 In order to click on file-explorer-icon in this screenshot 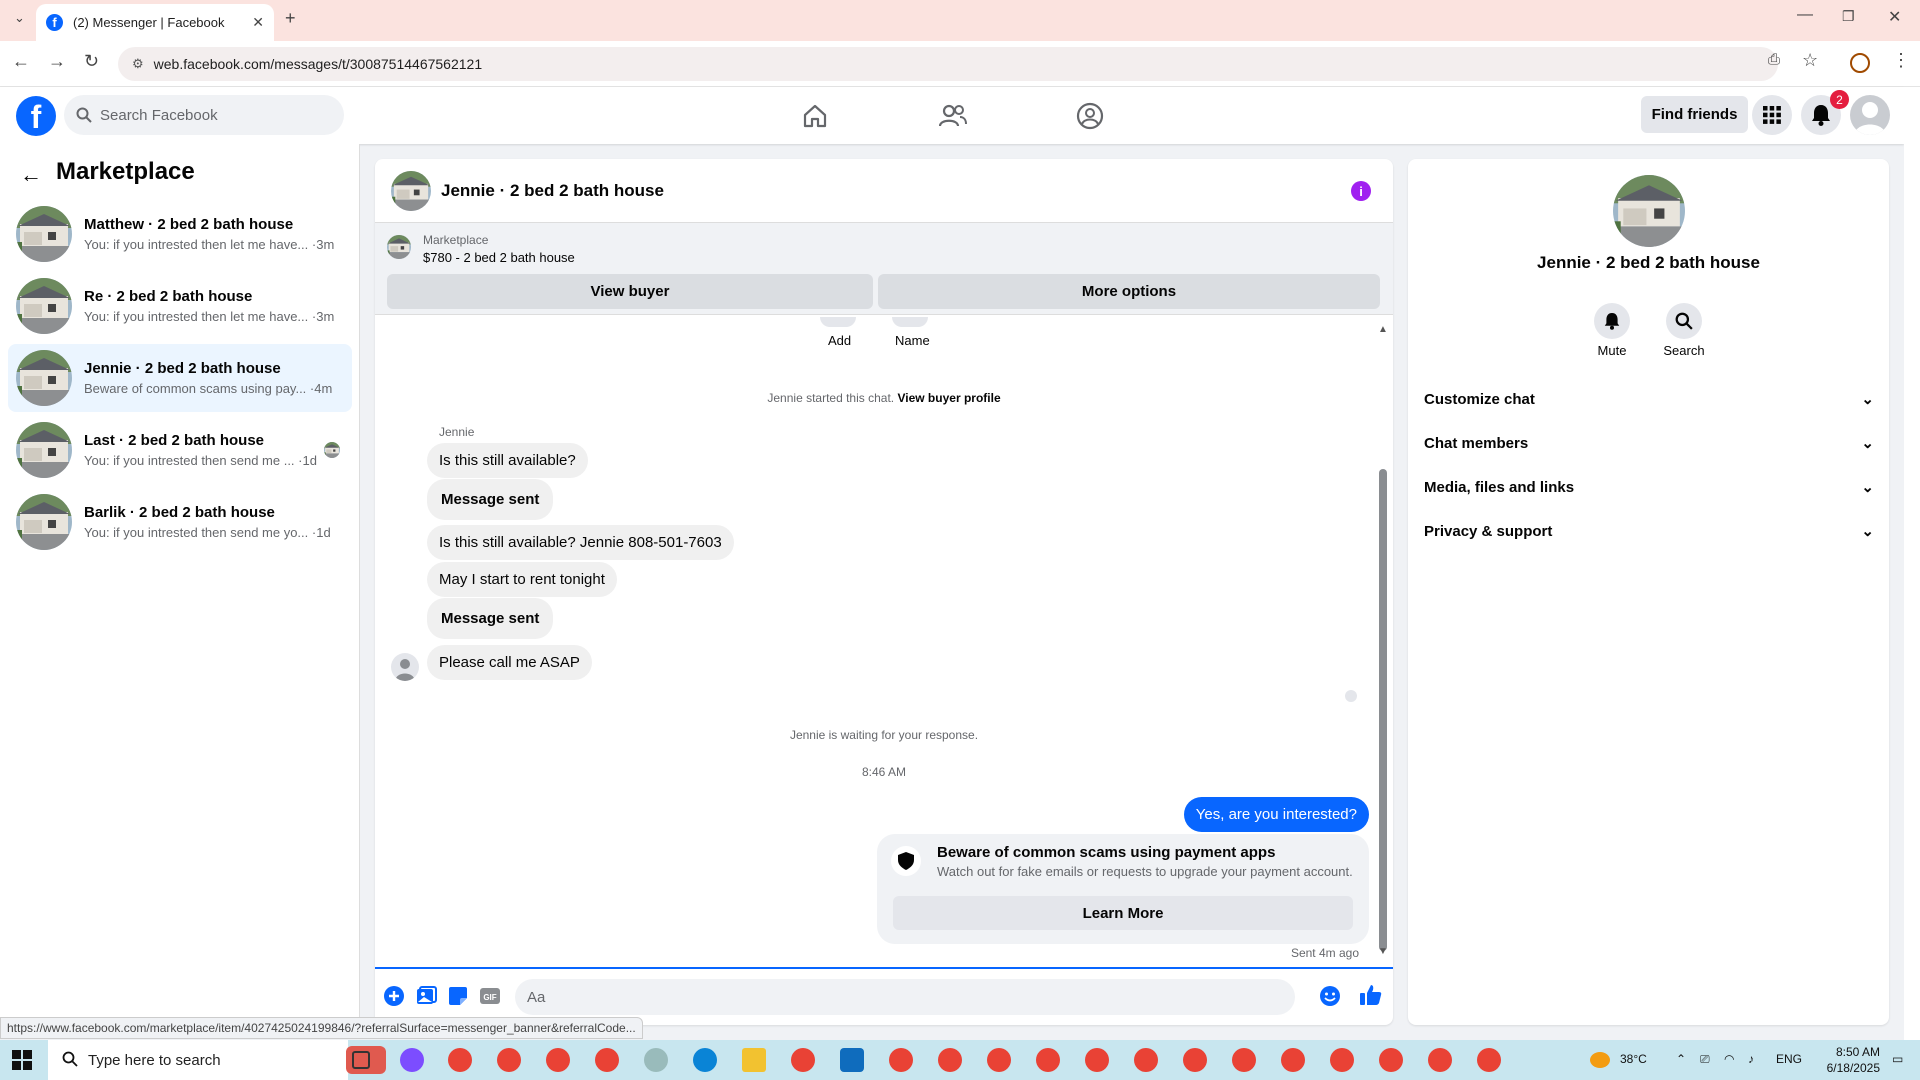, I will do `click(754, 1060)`.